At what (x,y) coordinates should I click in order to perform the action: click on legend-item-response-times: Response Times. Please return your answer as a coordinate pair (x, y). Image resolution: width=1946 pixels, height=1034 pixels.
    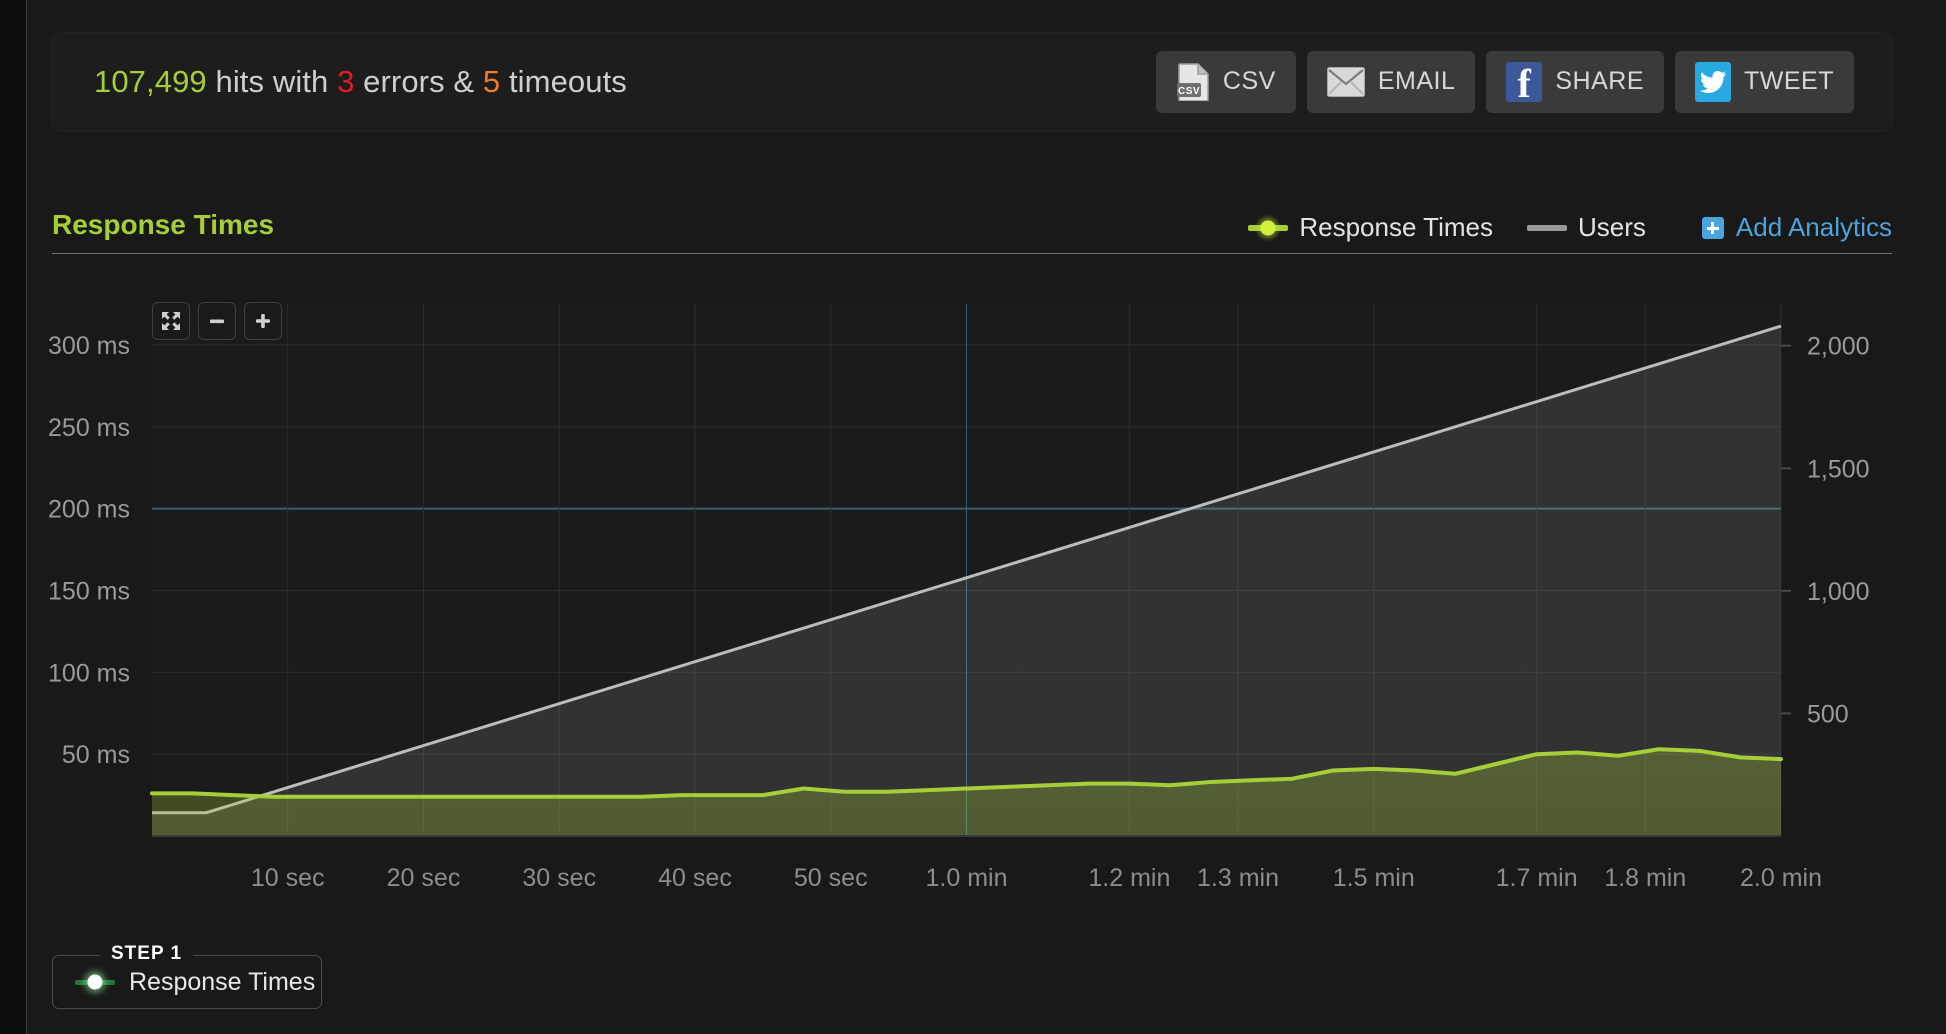
    Looking at the image, I should click on (1370, 227).